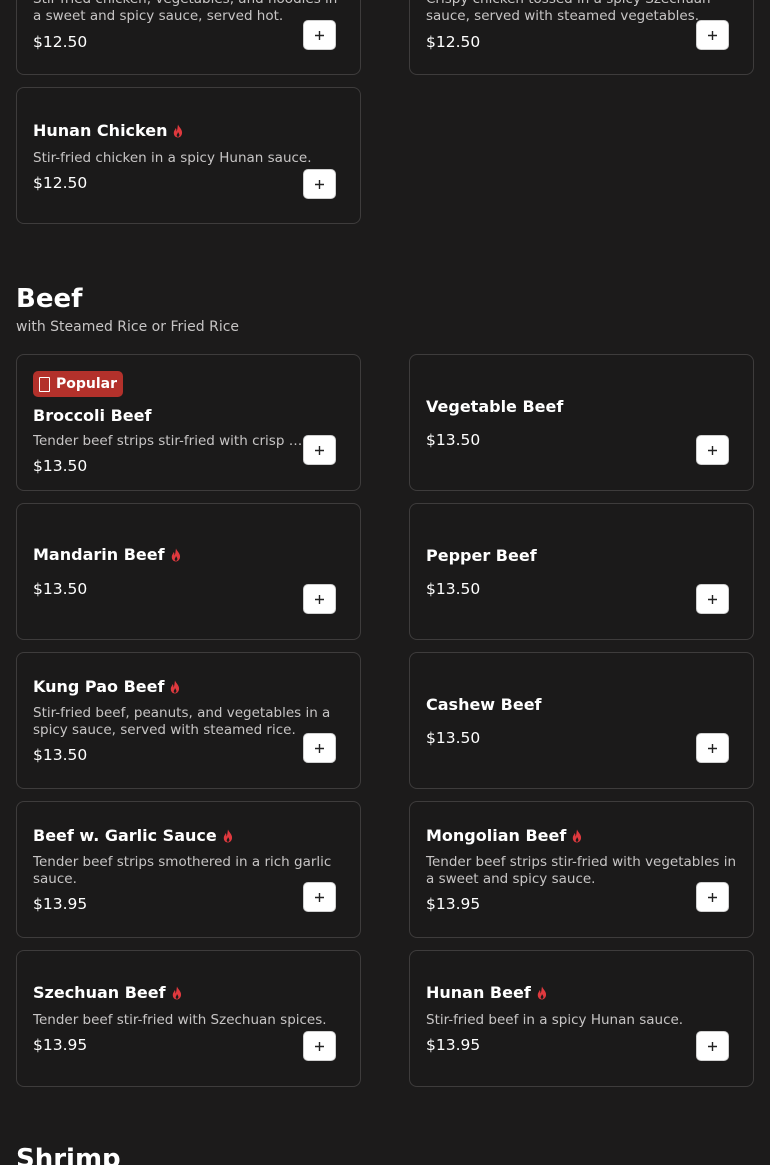  I want to click on item-name-text: Mongolian Beef, so click(496, 835).